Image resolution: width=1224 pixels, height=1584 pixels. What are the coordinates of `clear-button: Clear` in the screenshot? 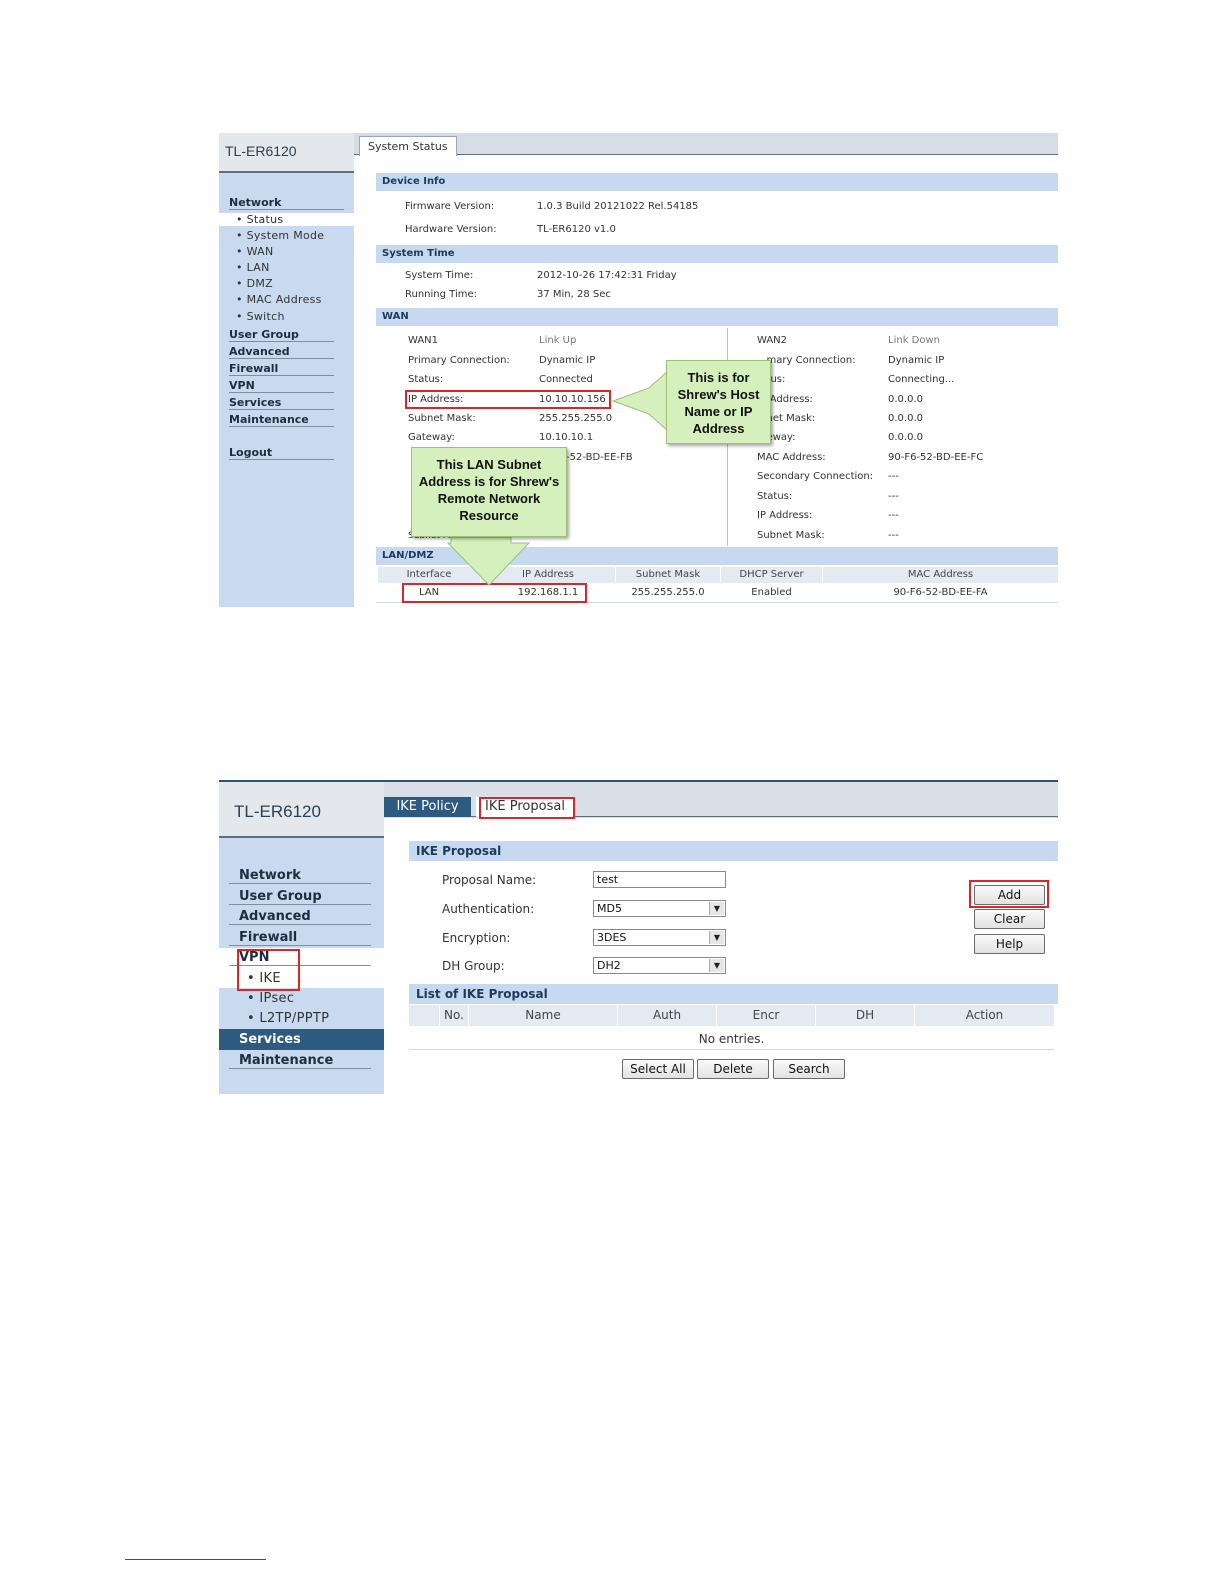 It's located at (1009, 919).